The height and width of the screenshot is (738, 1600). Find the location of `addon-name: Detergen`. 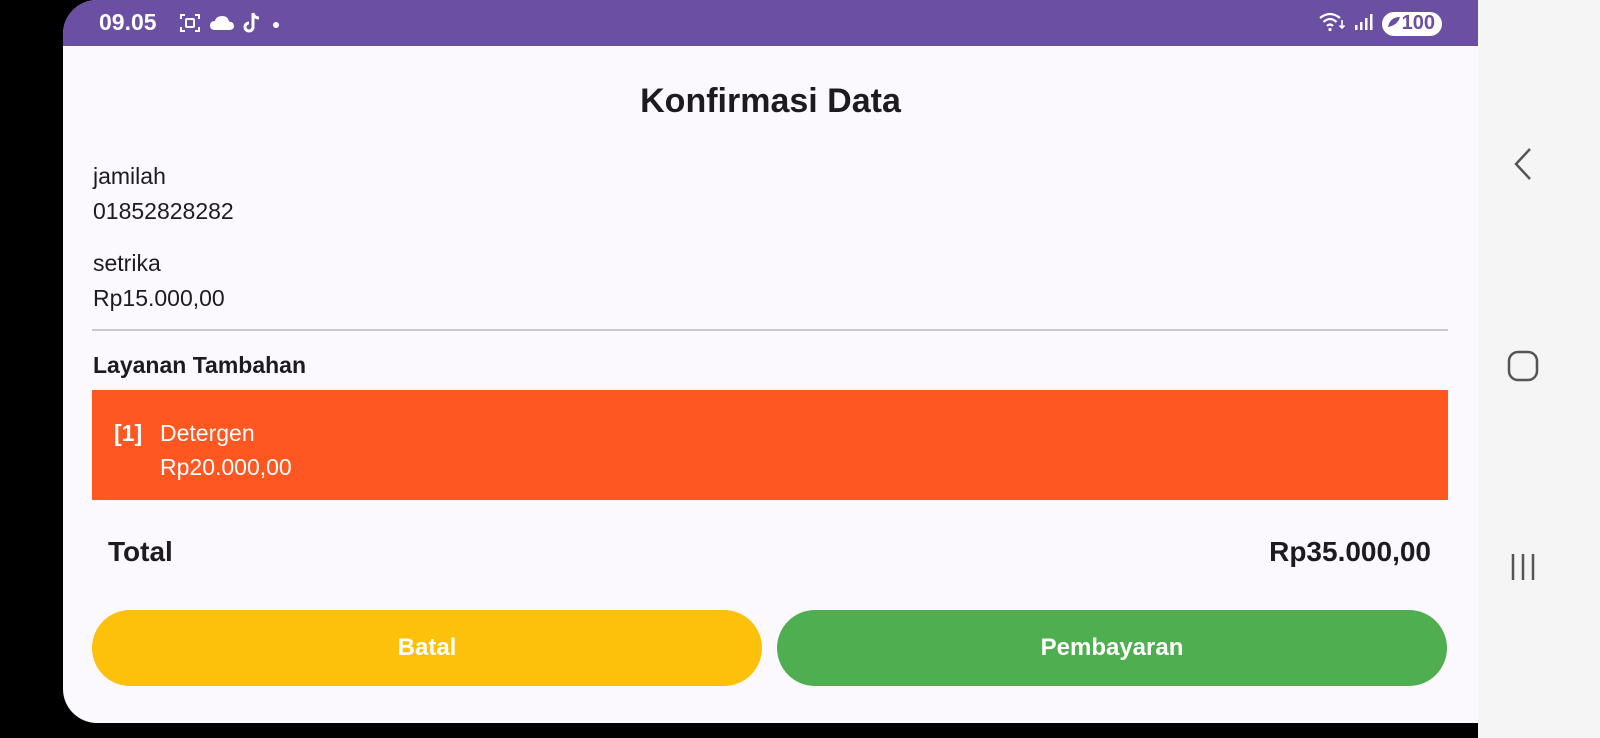

addon-name: Detergen is located at coordinates (207, 433).